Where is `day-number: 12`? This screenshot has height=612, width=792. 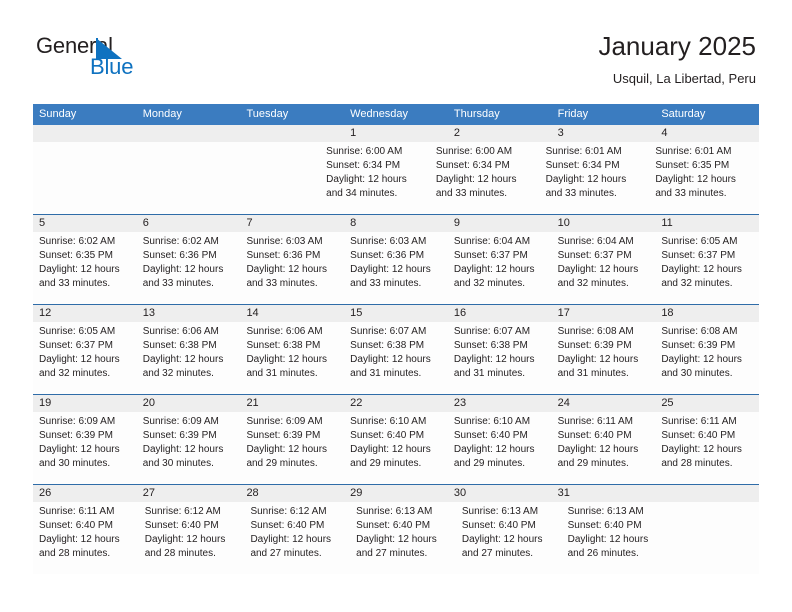 day-number: 12 is located at coordinates (85, 313).